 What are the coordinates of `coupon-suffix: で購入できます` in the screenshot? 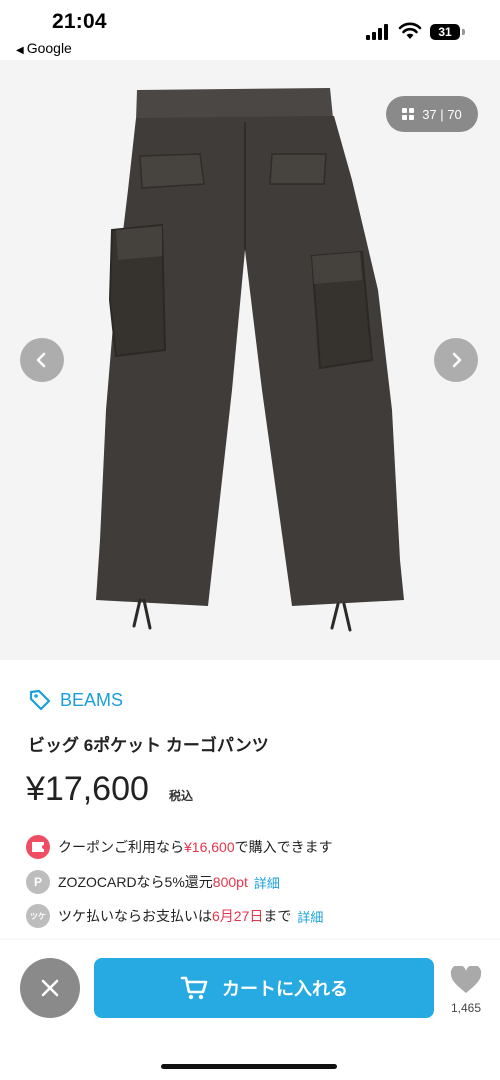 It's located at (283, 847).